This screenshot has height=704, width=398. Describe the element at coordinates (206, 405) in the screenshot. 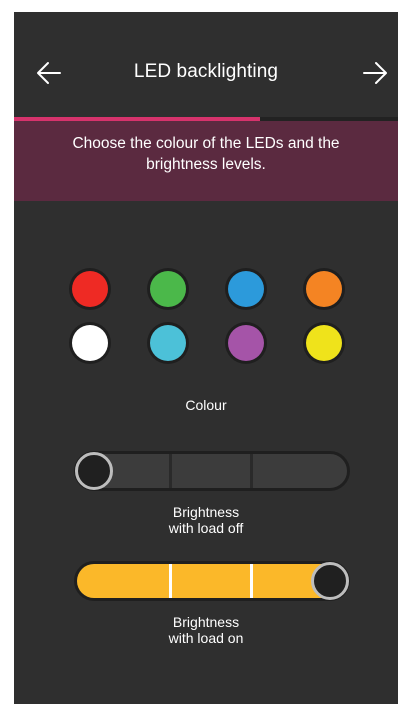

I see `colour-label: Colour` at that location.